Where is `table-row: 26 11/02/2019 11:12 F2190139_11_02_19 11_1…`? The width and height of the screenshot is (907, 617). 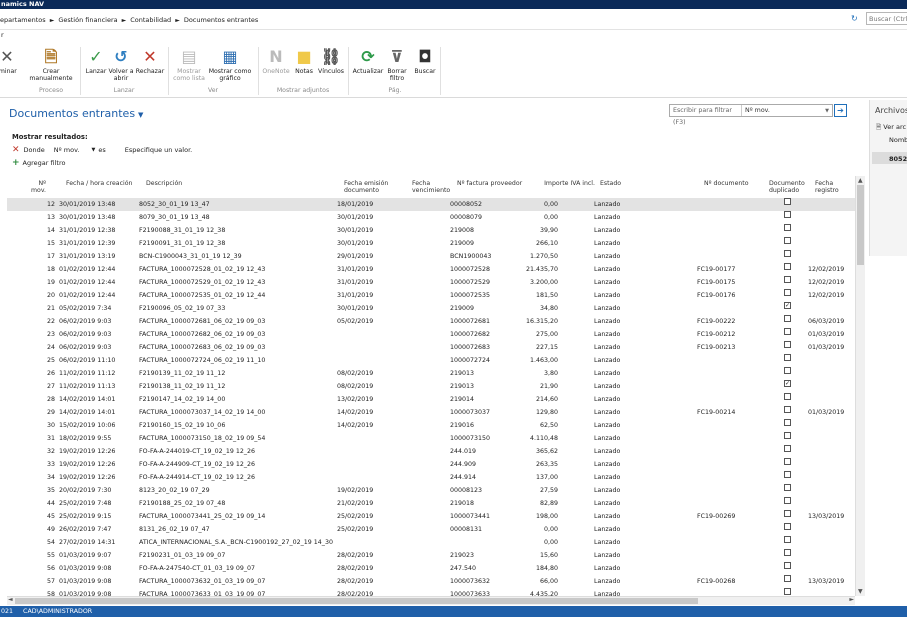
table-row: 26 11/02/2019 11:12 F2190139_11_02_19 11_1… is located at coordinates (431, 373).